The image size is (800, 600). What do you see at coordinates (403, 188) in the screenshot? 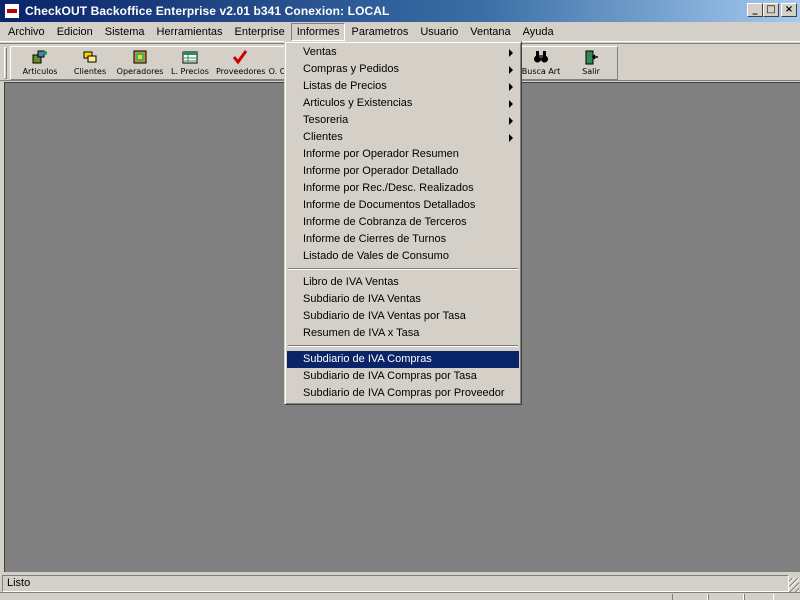
I see `menu-item-rec-desc: Informe por Rec./Desc. Realizados` at bounding box center [403, 188].